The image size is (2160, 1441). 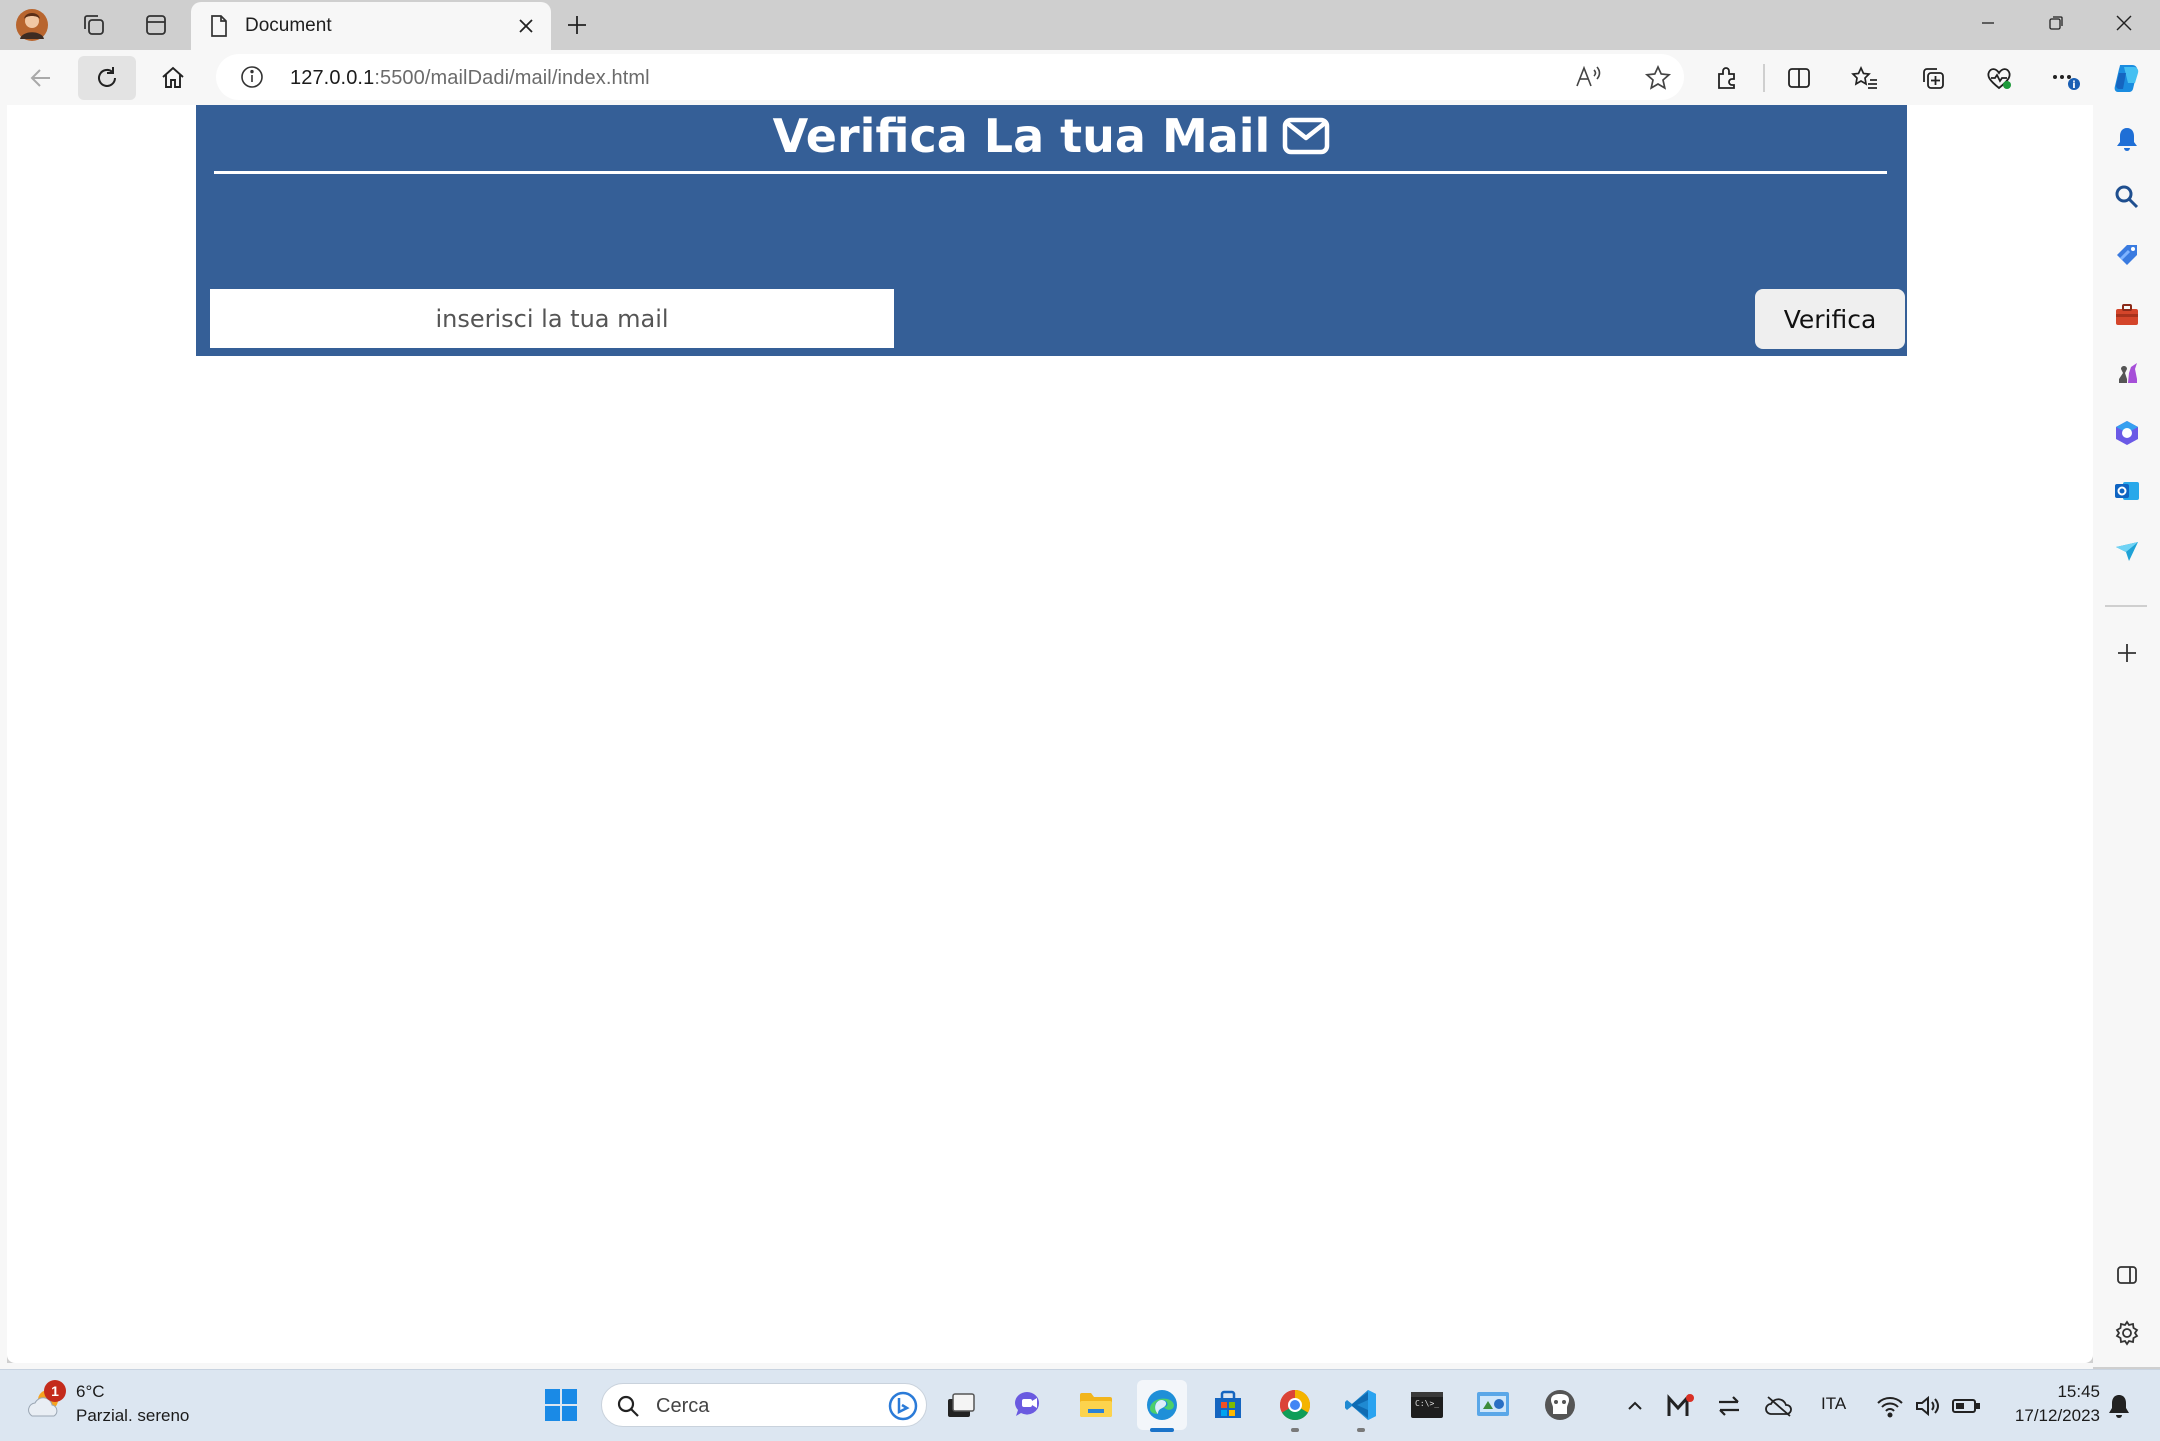 What do you see at coordinates (133, 1415) in the screenshot?
I see `weather-description: Parzial. sereno` at bounding box center [133, 1415].